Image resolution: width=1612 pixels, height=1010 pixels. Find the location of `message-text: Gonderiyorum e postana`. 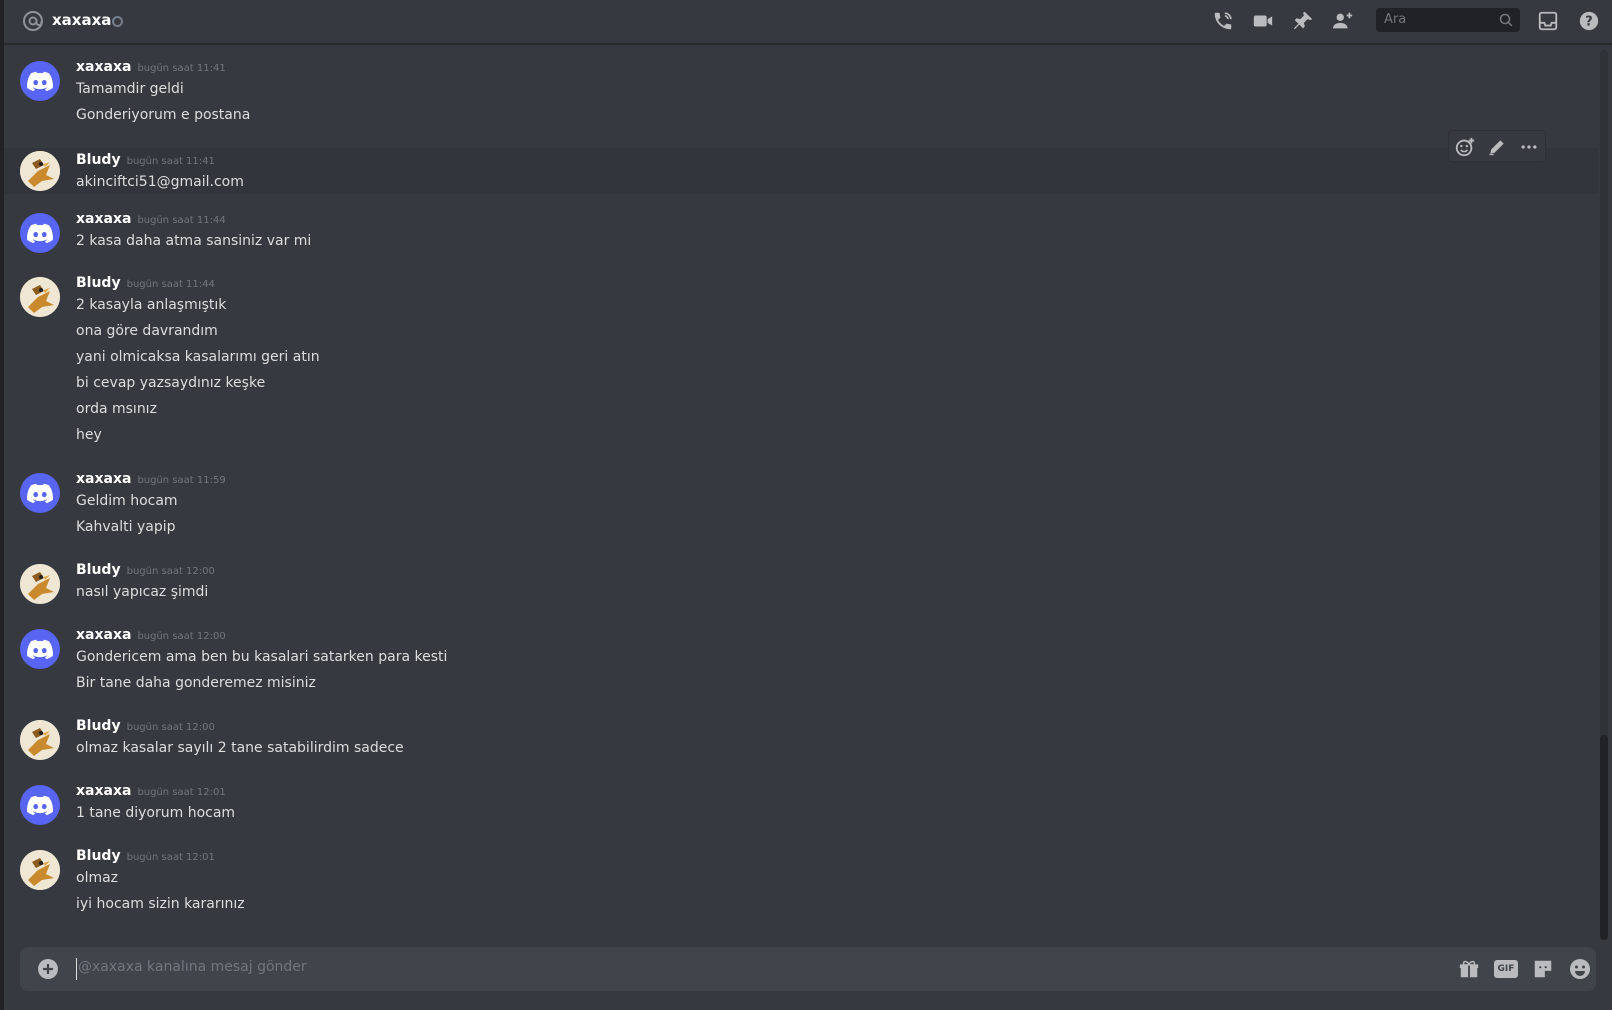

message-text: Gonderiyorum e postana is located at coordinates (163, 115).